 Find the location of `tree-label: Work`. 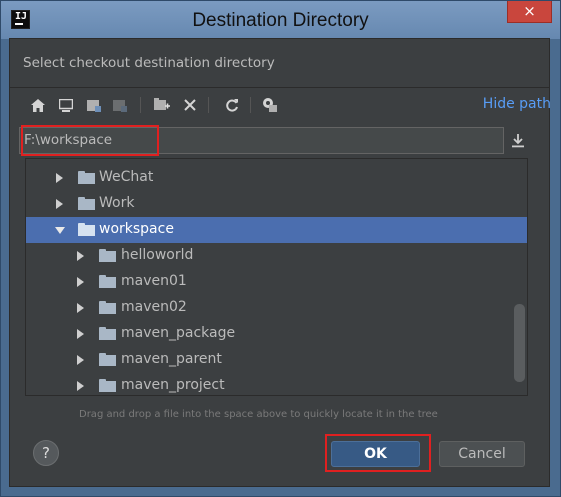

tree-label: Work is located at coordinates (117, 203).